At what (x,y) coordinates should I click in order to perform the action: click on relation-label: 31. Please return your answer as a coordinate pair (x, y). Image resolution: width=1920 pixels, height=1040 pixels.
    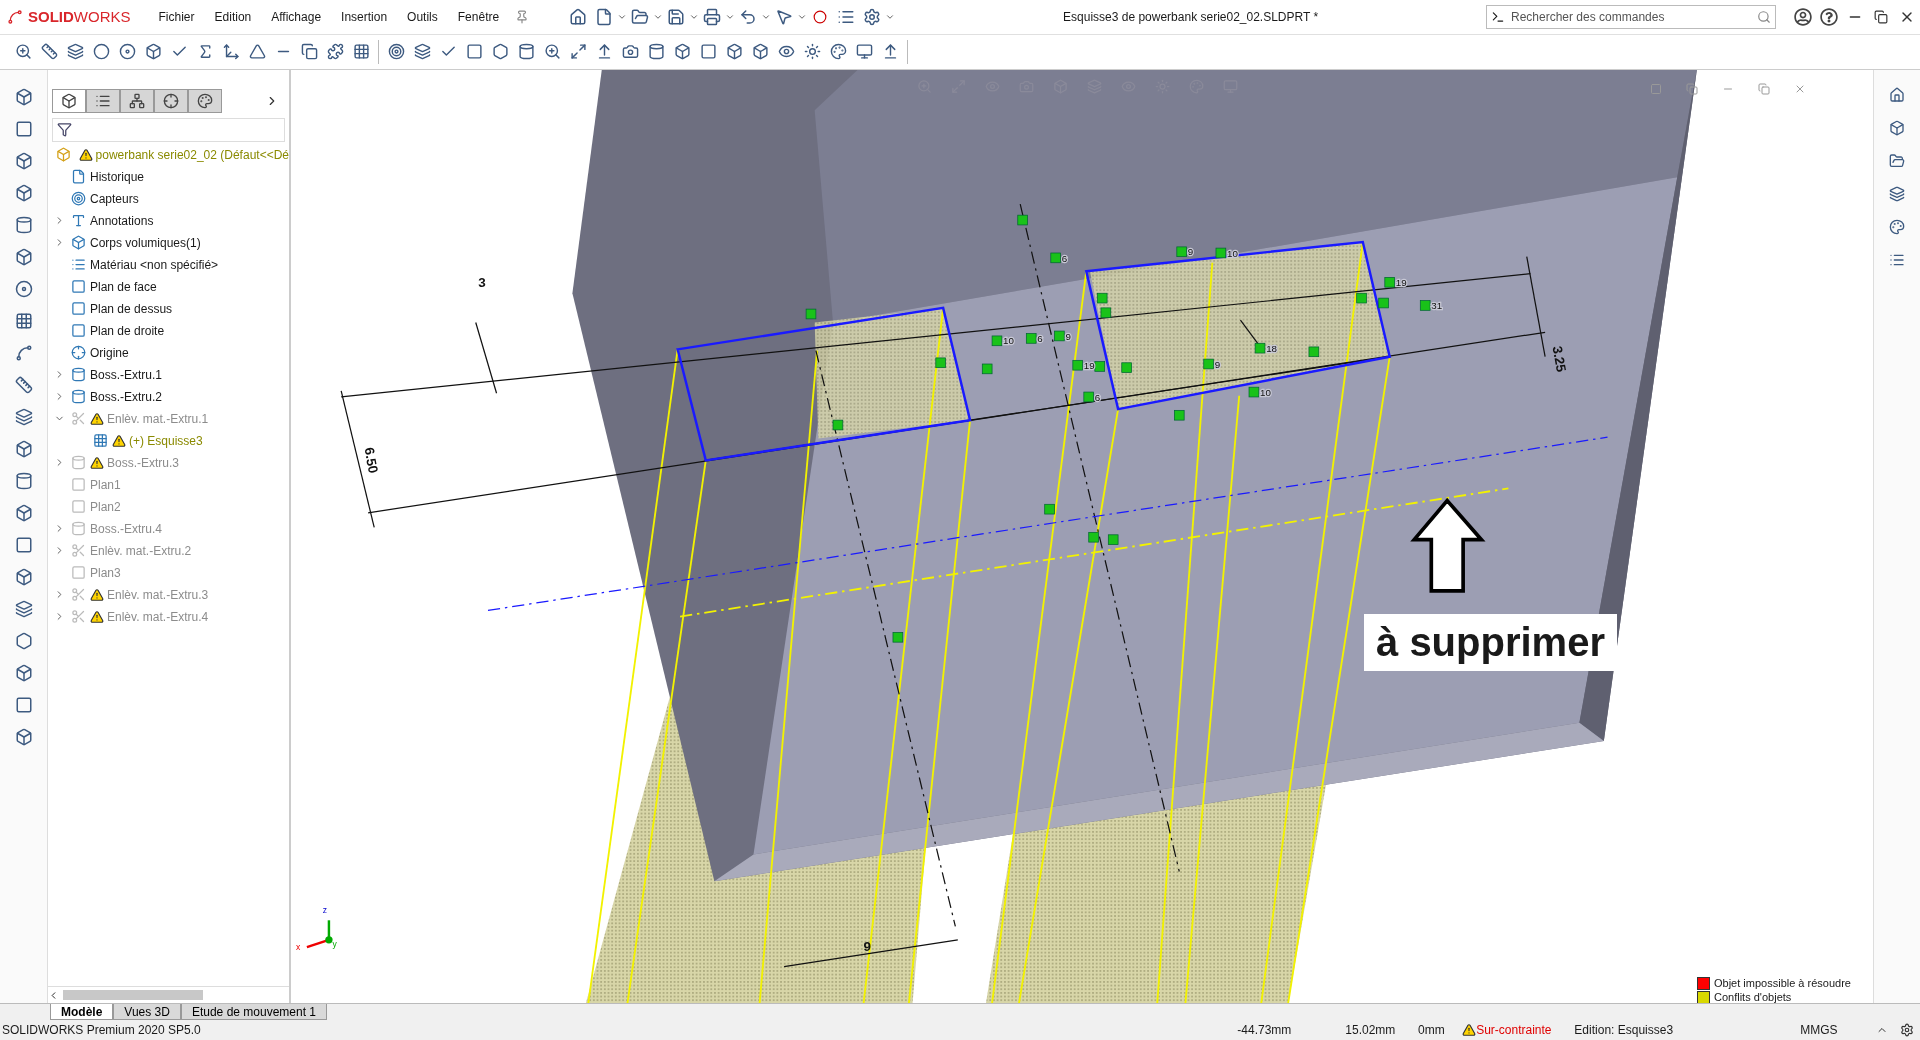
    Looking at the image, I should click on (1437, 305).